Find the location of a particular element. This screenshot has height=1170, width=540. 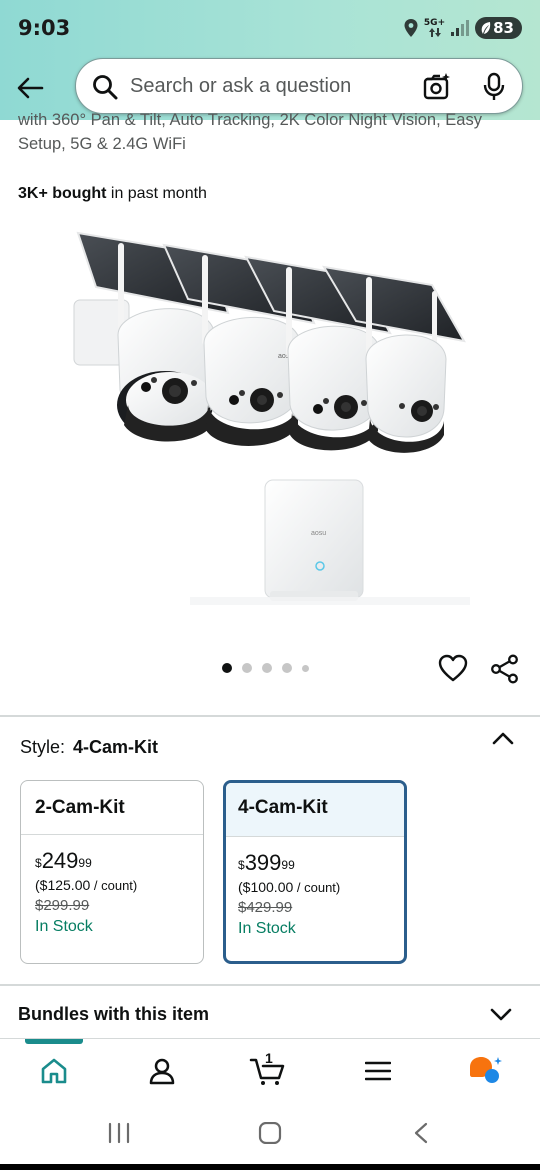

unit-price: ($125.00 / count) is located at coordinates (119, 885).